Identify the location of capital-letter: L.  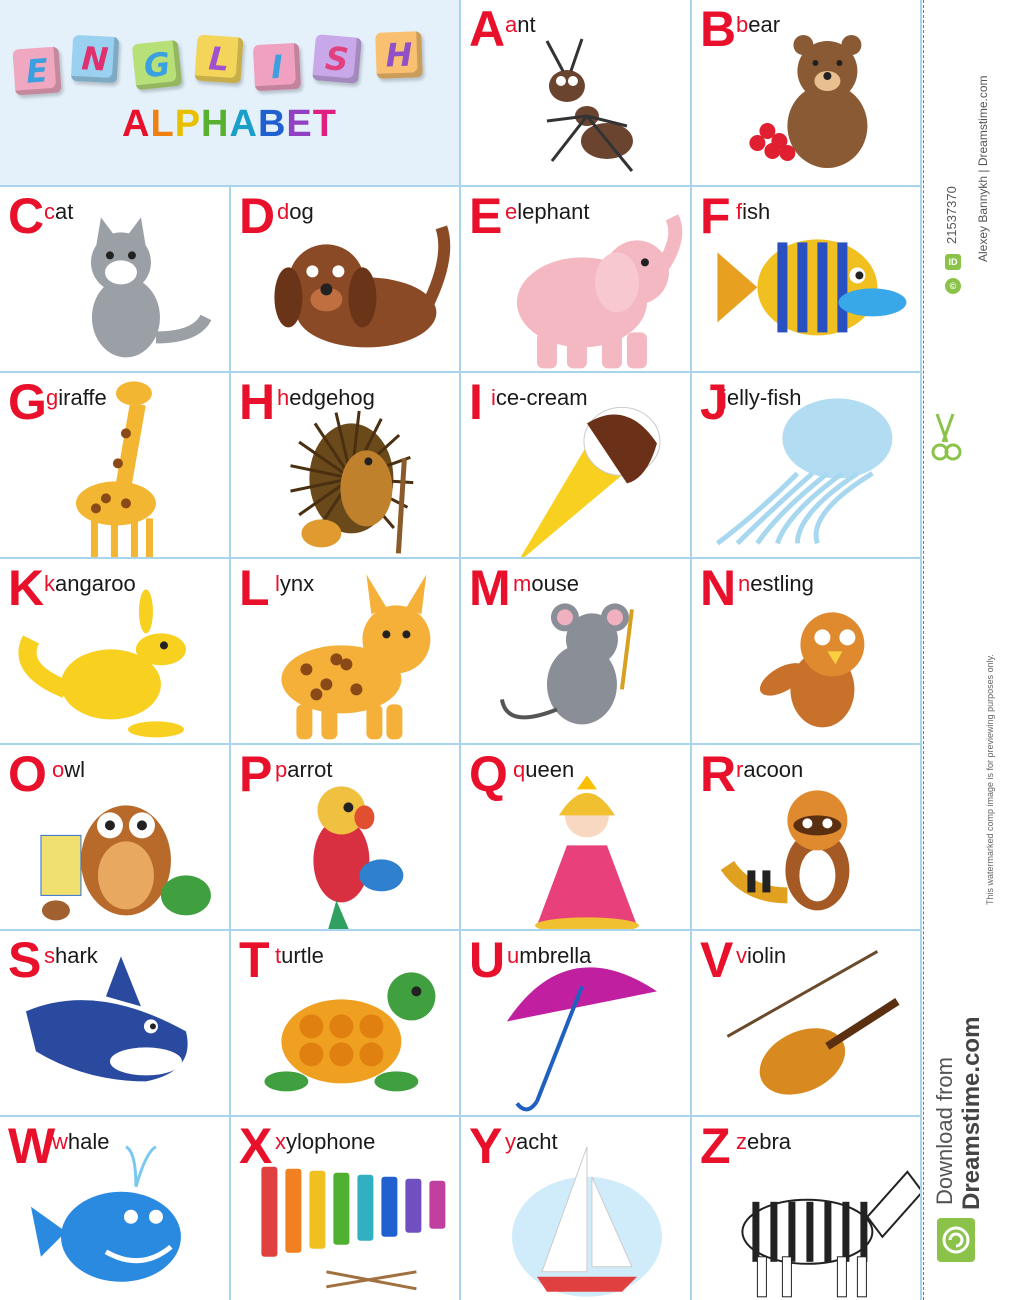
(254, 588).